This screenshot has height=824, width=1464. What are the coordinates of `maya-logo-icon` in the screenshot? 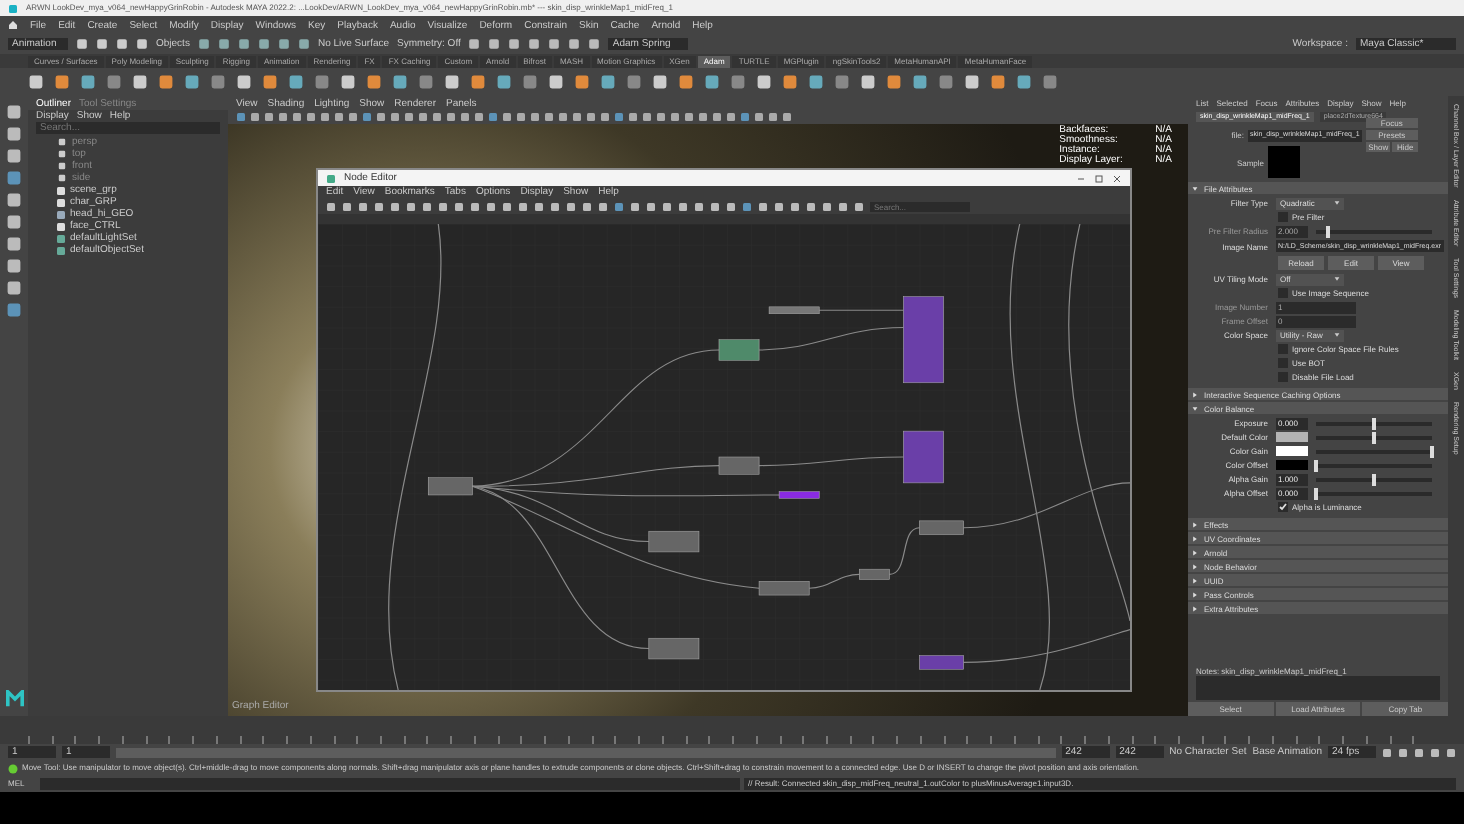 It's located at (14, 699).